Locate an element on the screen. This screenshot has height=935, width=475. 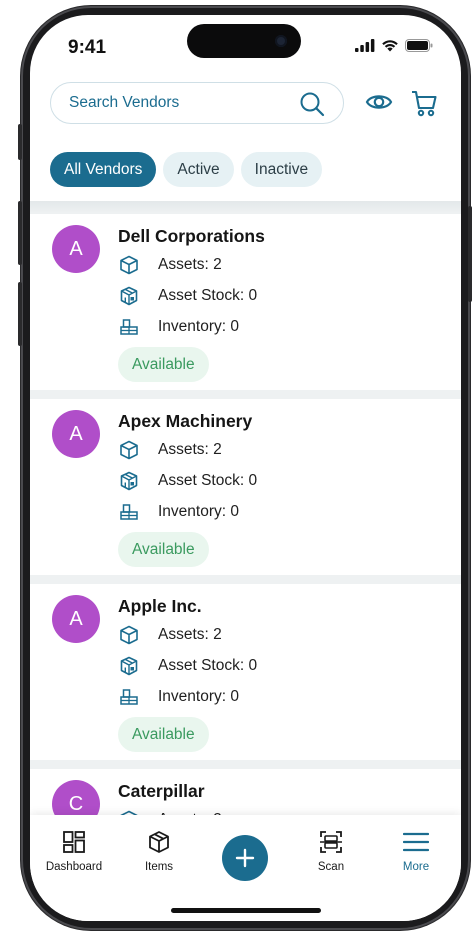
nav-items-label: Items is located at coordinates (159, 867).